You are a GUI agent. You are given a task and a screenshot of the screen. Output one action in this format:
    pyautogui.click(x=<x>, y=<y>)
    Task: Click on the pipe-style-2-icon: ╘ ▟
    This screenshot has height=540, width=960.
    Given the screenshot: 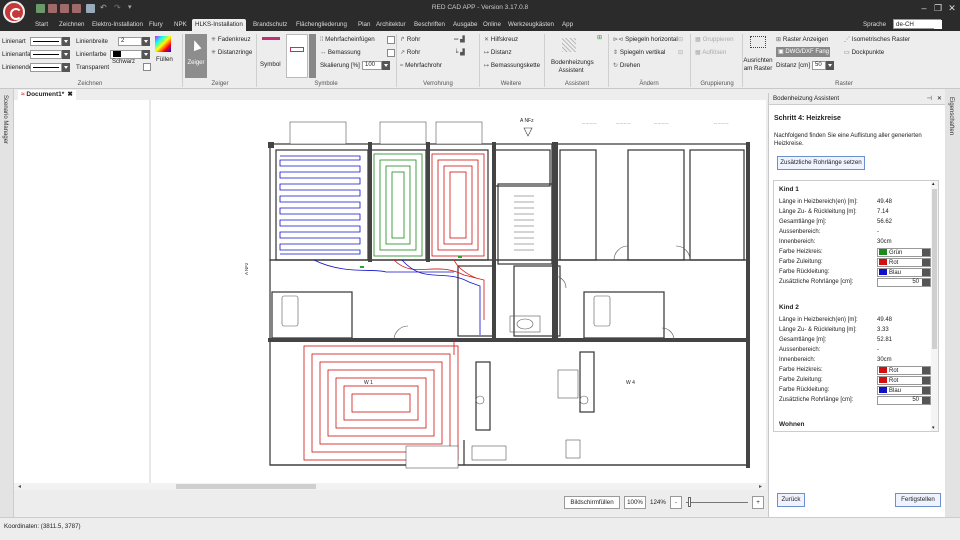 What is the action you would take?
    pyautogui.click(x=459, y=52)
    